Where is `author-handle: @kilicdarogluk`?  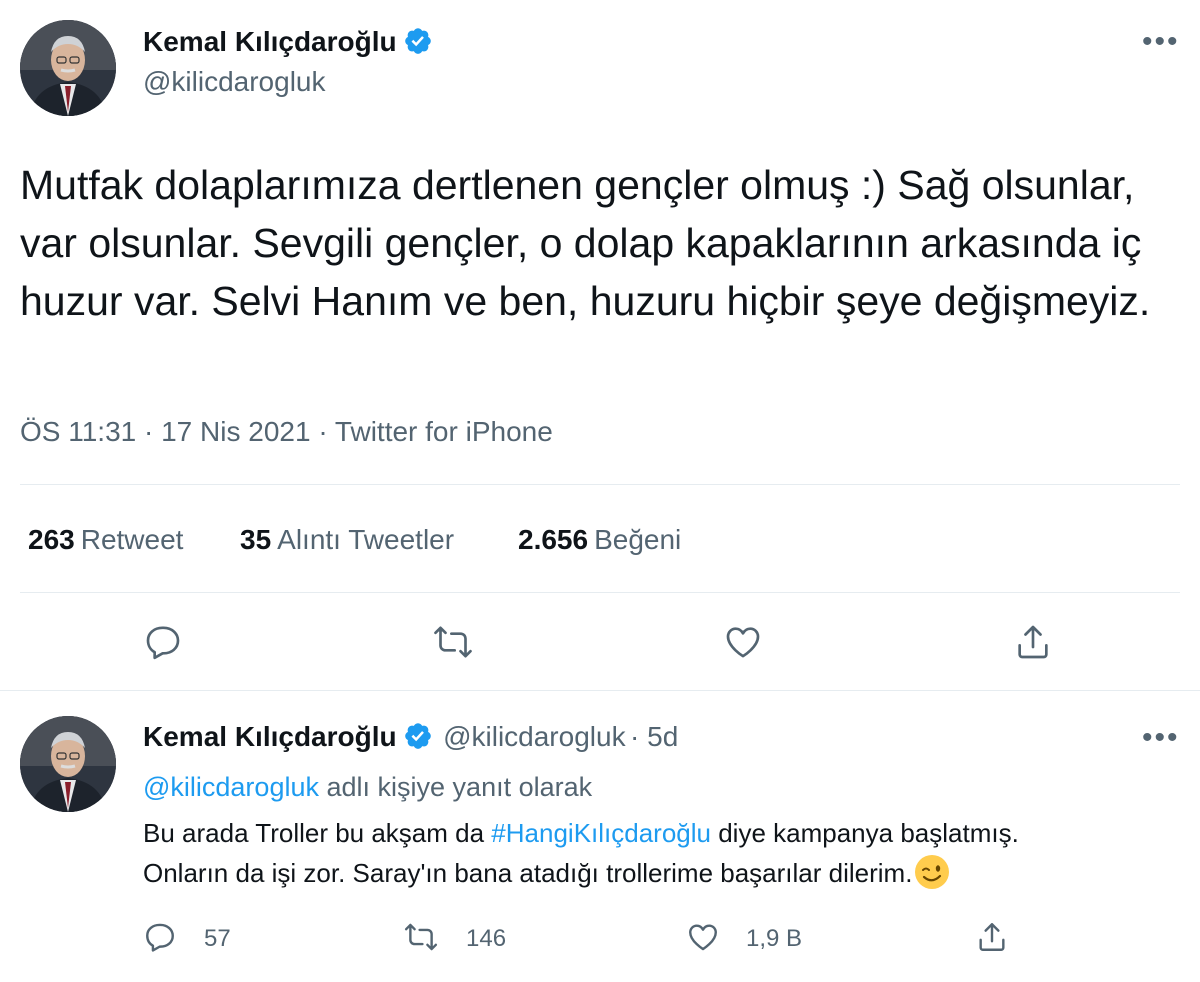 author-handle: @kilicdarogluk is located at coordinates (234, 82).